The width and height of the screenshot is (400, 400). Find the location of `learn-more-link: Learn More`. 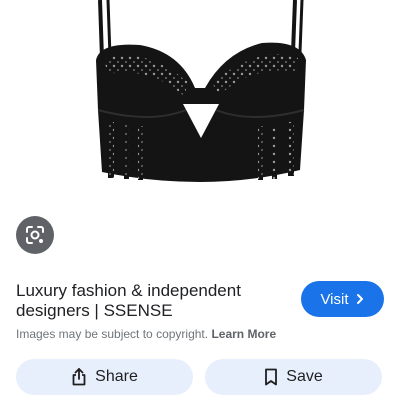

learn-more-link: Learn More is located at coordinates (243, 334).